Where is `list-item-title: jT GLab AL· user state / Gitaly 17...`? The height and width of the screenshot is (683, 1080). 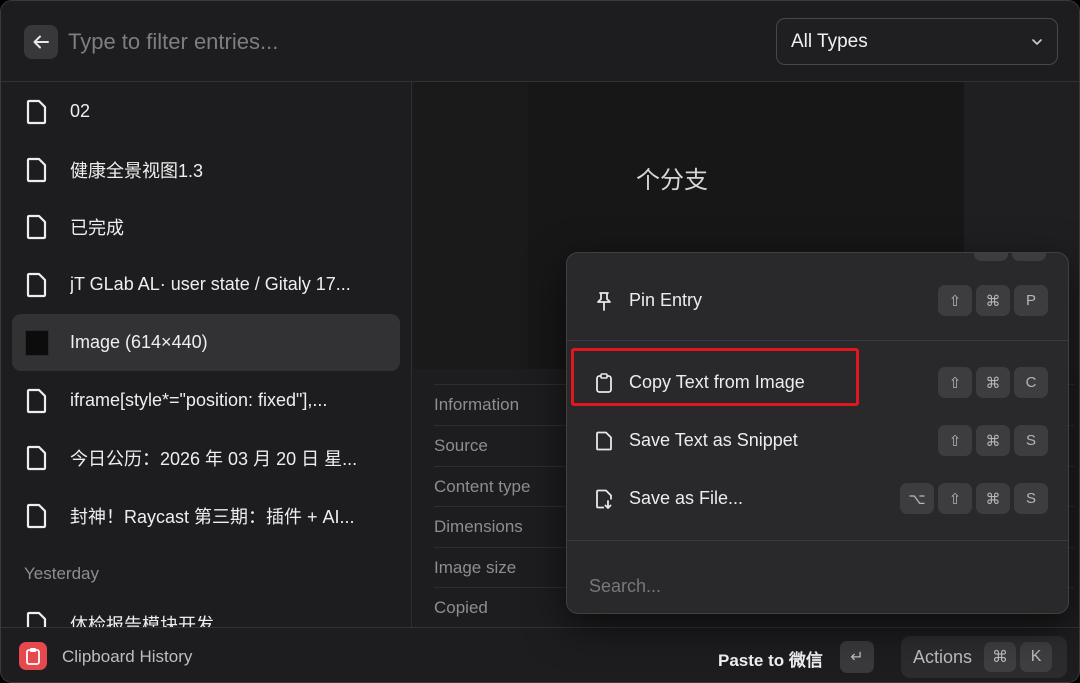
list-item-title: jT GLab AL· user state / Gitaly 17... is located at coordinates (210, 284).